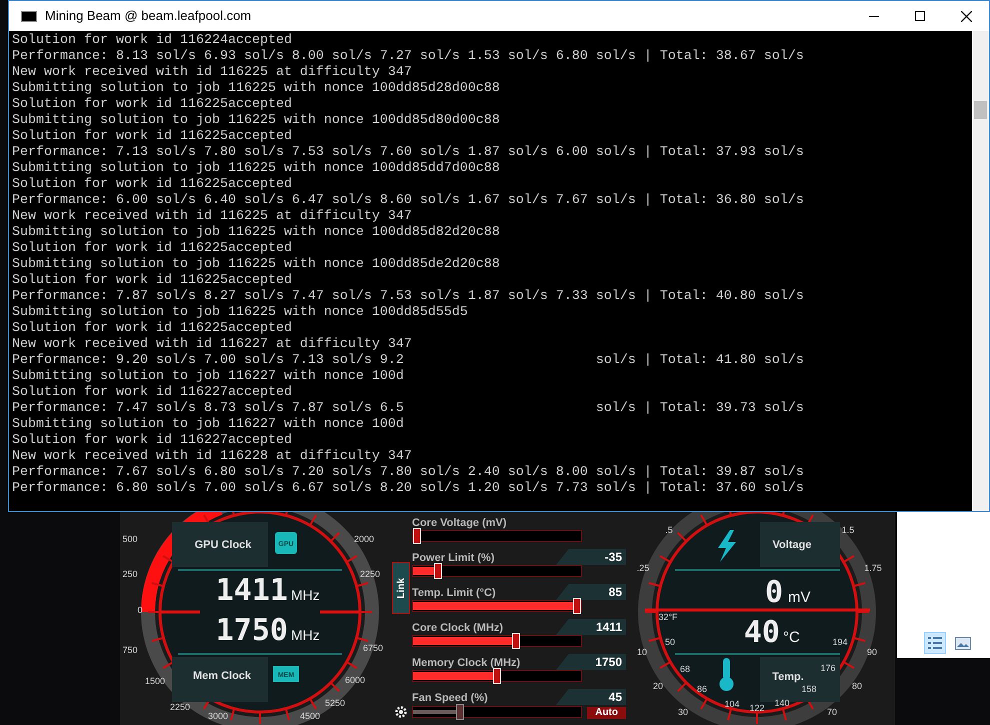  I want to click on unit-label: mV, so click(799, 597).